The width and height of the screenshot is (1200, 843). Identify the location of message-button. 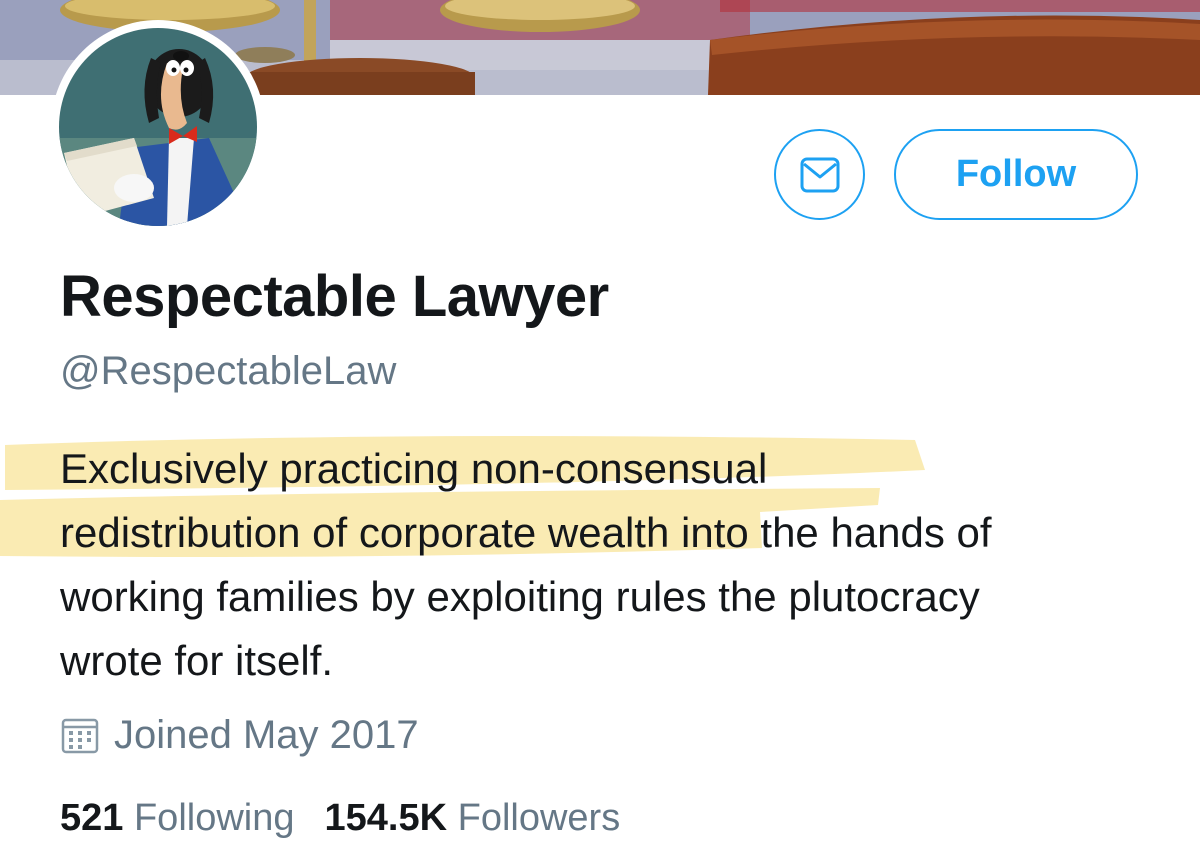
(819, 174).